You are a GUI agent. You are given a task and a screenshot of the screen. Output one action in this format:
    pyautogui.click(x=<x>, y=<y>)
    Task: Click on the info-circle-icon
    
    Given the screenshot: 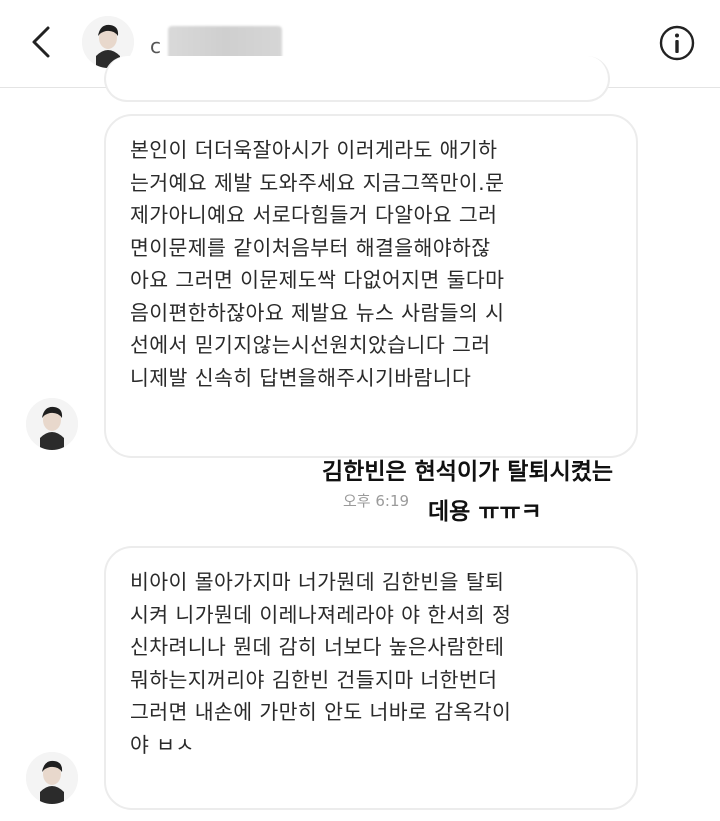 What is the action you would take?
    pyautogui.click(x=677, y=43)
    